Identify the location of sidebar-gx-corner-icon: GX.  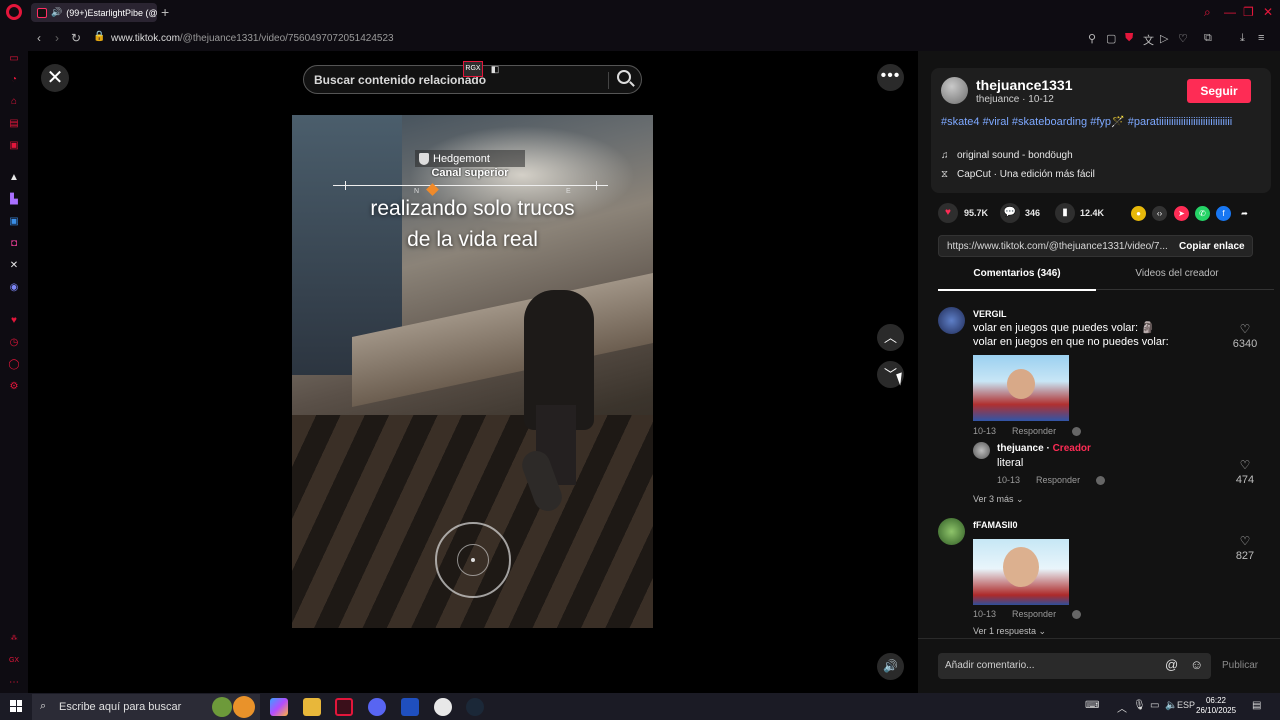
(14, 661).